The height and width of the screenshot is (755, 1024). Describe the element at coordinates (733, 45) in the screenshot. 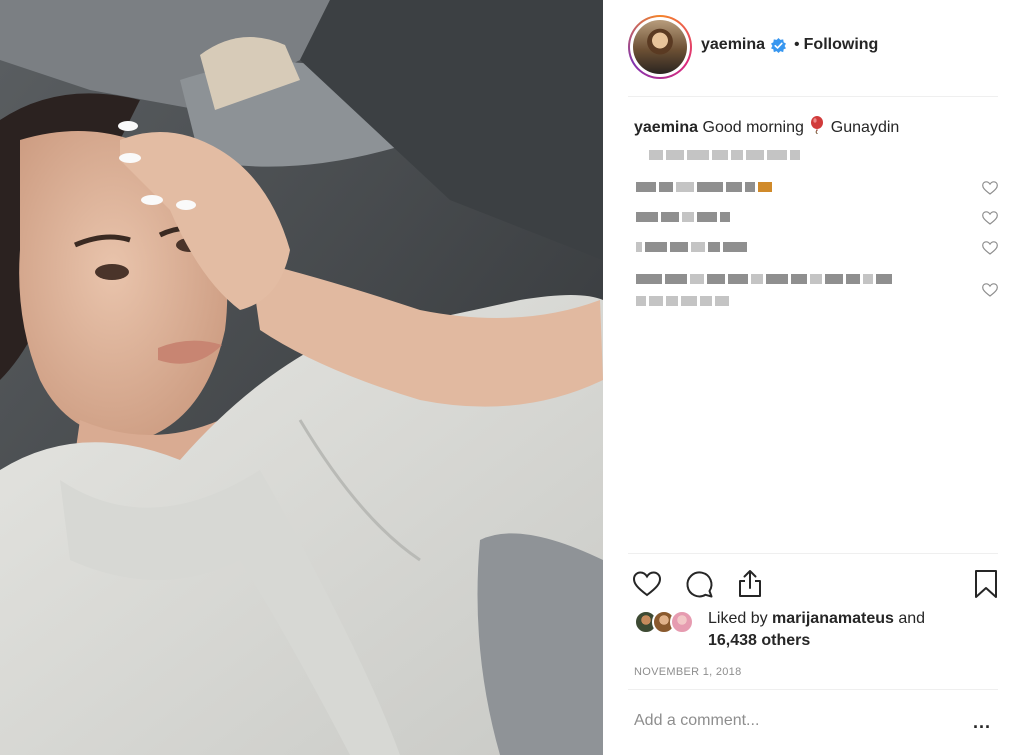

I see `username-link: yaemina` at that location.